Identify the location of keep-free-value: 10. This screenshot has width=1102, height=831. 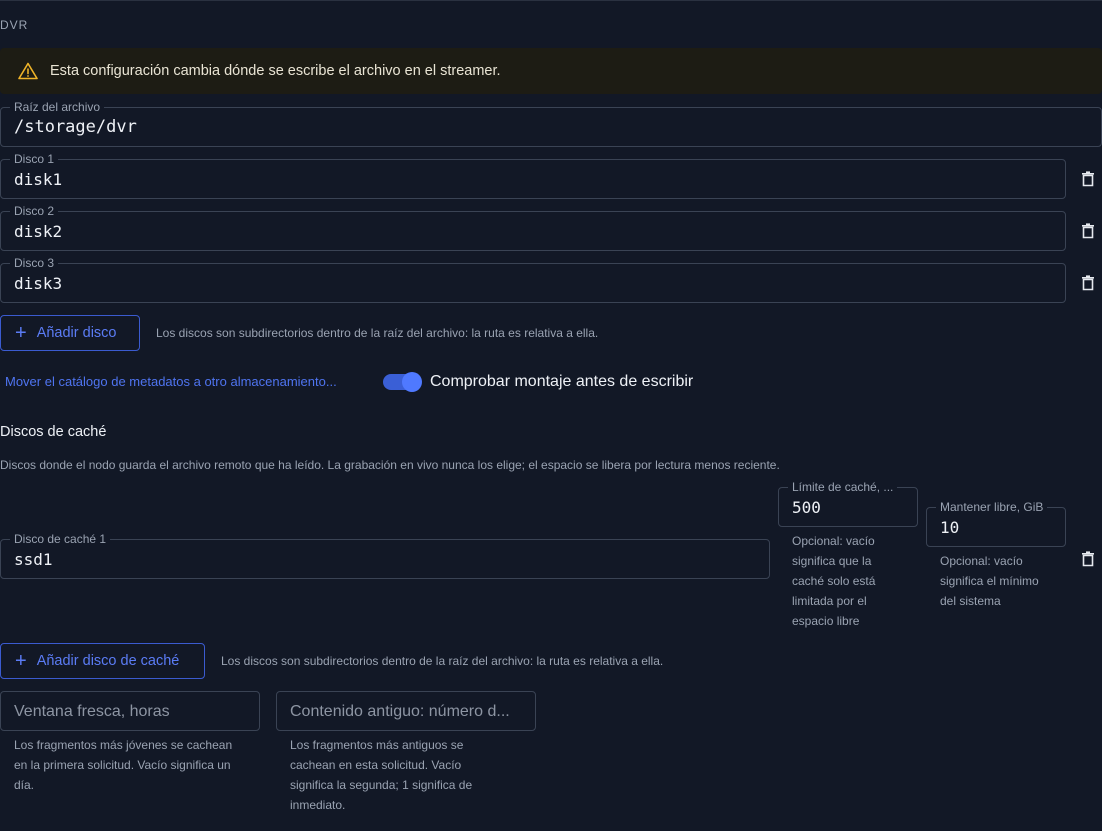
(950, 527).